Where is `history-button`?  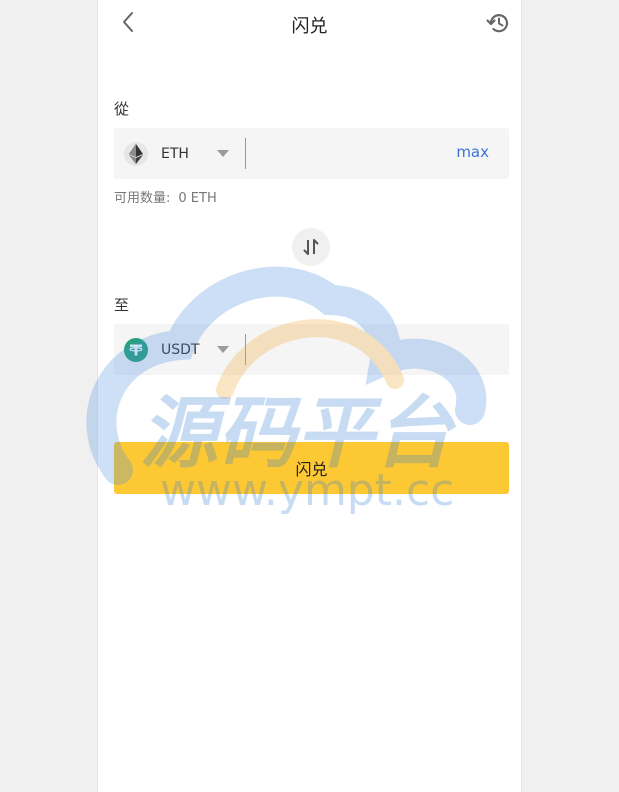
history-button is located at coordinates (498, 23).